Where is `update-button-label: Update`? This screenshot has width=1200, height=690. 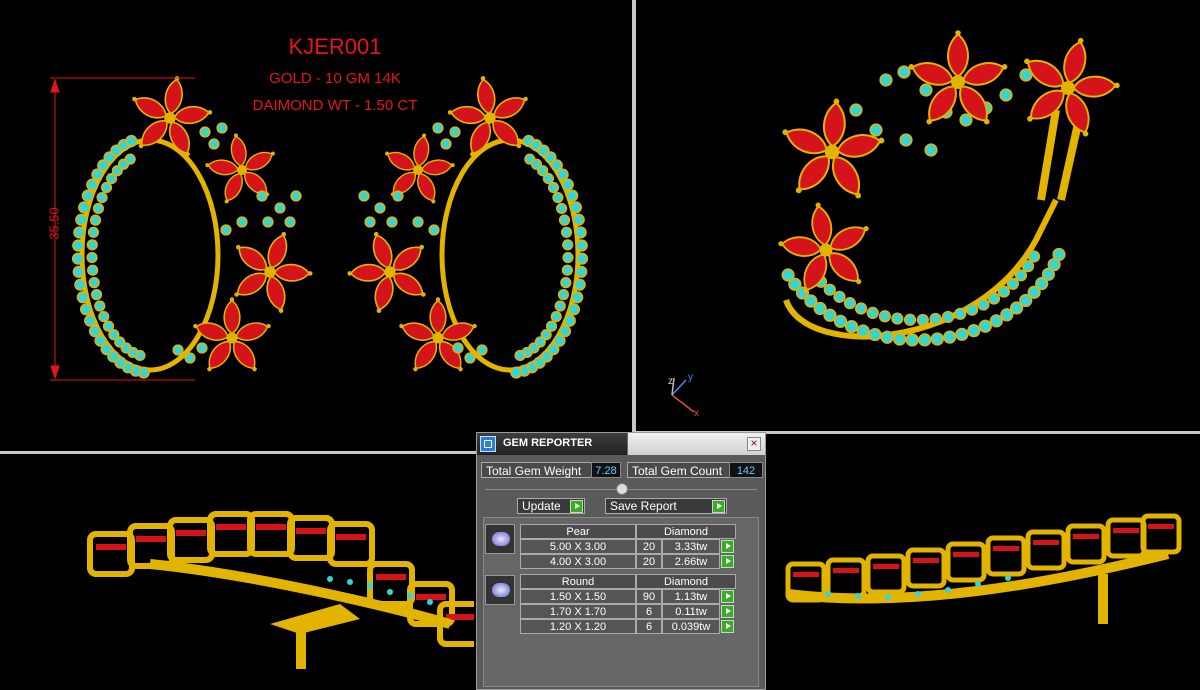
update-button-label: Update is located at coordinates (541, 506).